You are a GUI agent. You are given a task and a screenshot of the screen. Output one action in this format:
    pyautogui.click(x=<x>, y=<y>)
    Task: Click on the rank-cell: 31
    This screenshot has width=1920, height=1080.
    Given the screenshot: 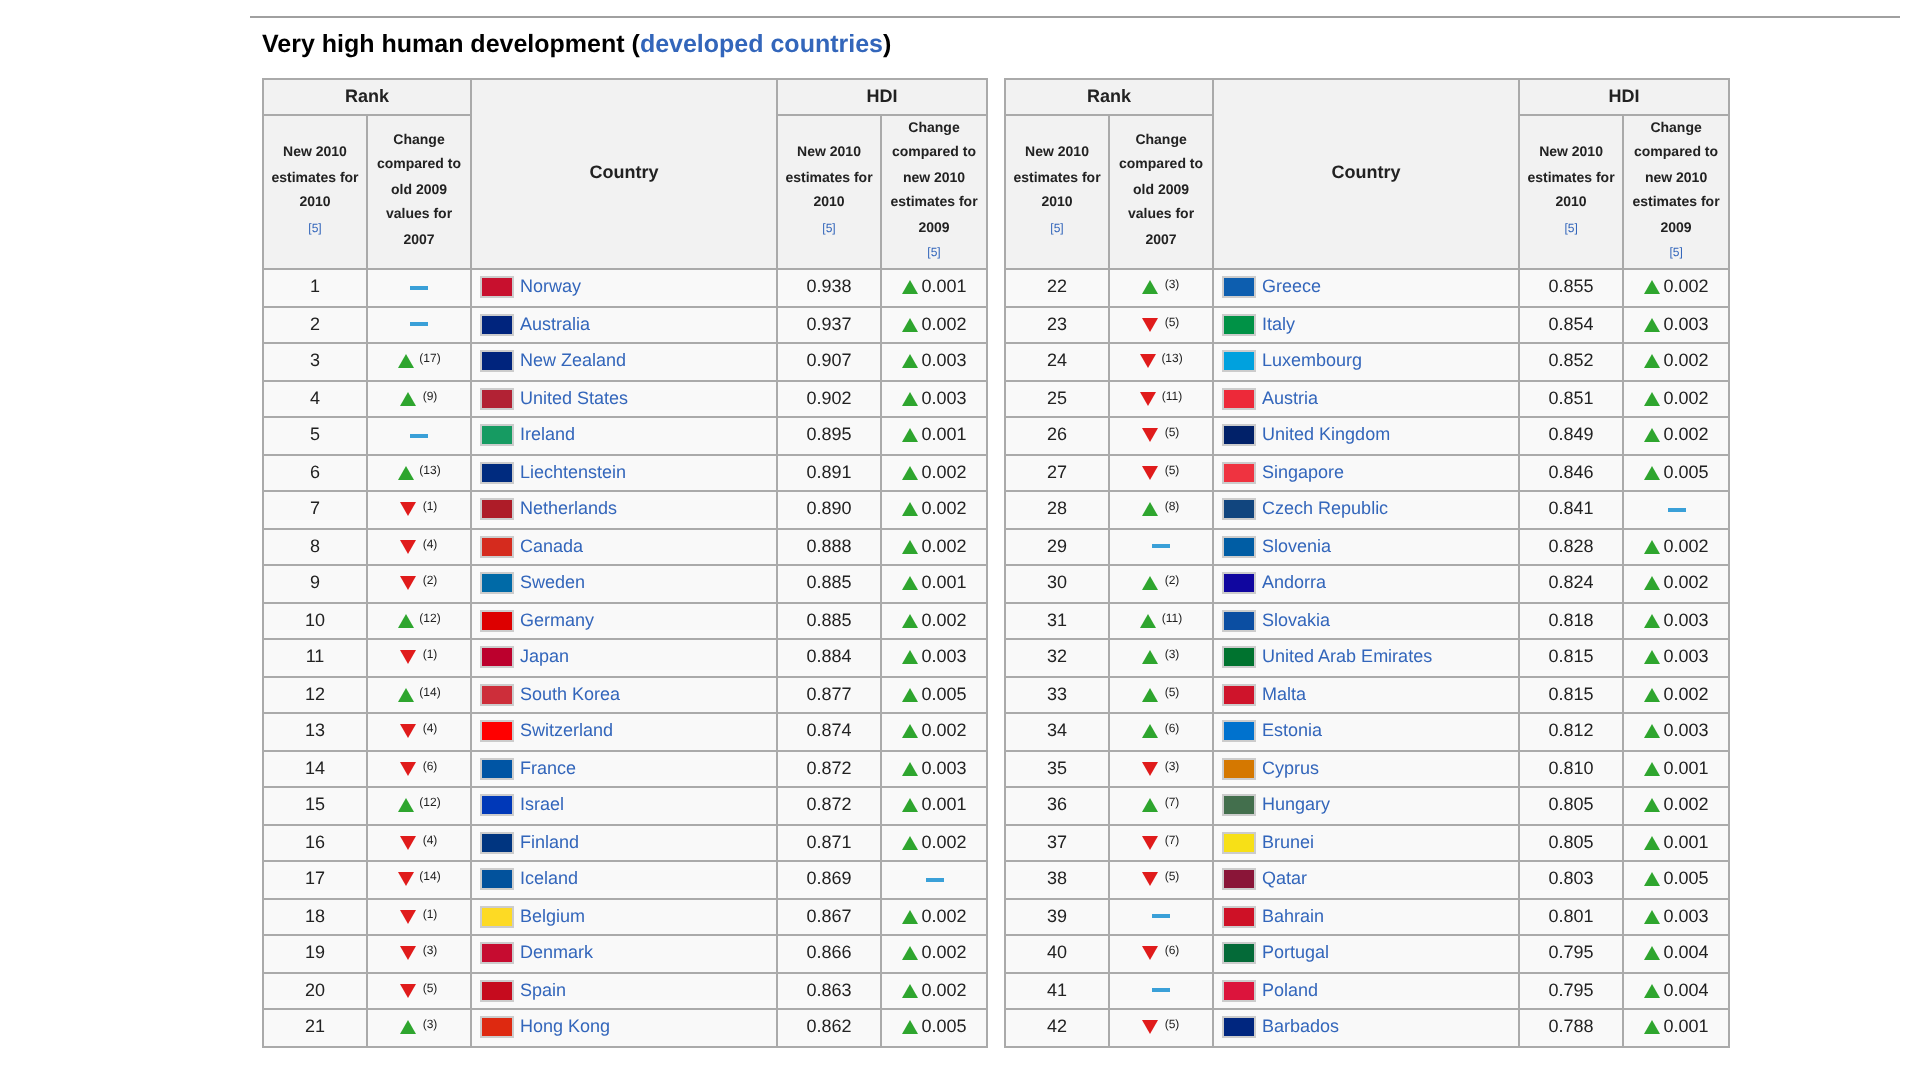 What is the action you would take?
    pyautogui.click(x=1057, y=620)
    